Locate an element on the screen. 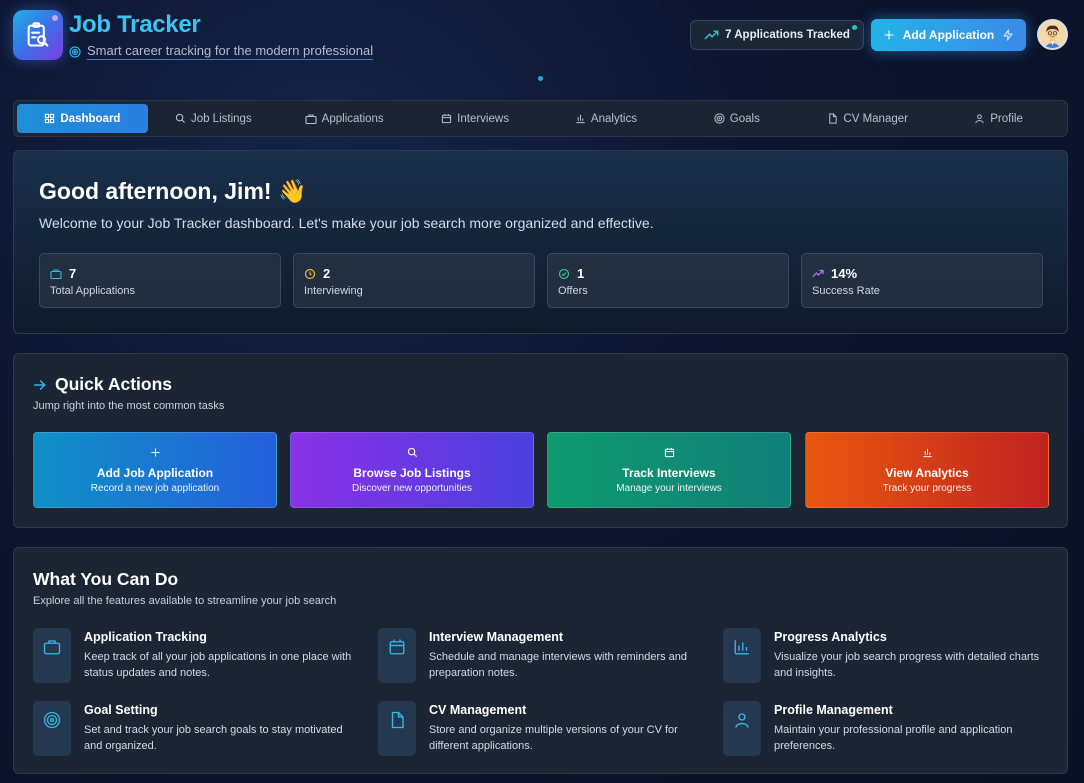 This screenshot has height=783, width=1084. app-title: Job Tracker is located at coordinates (135, 24).